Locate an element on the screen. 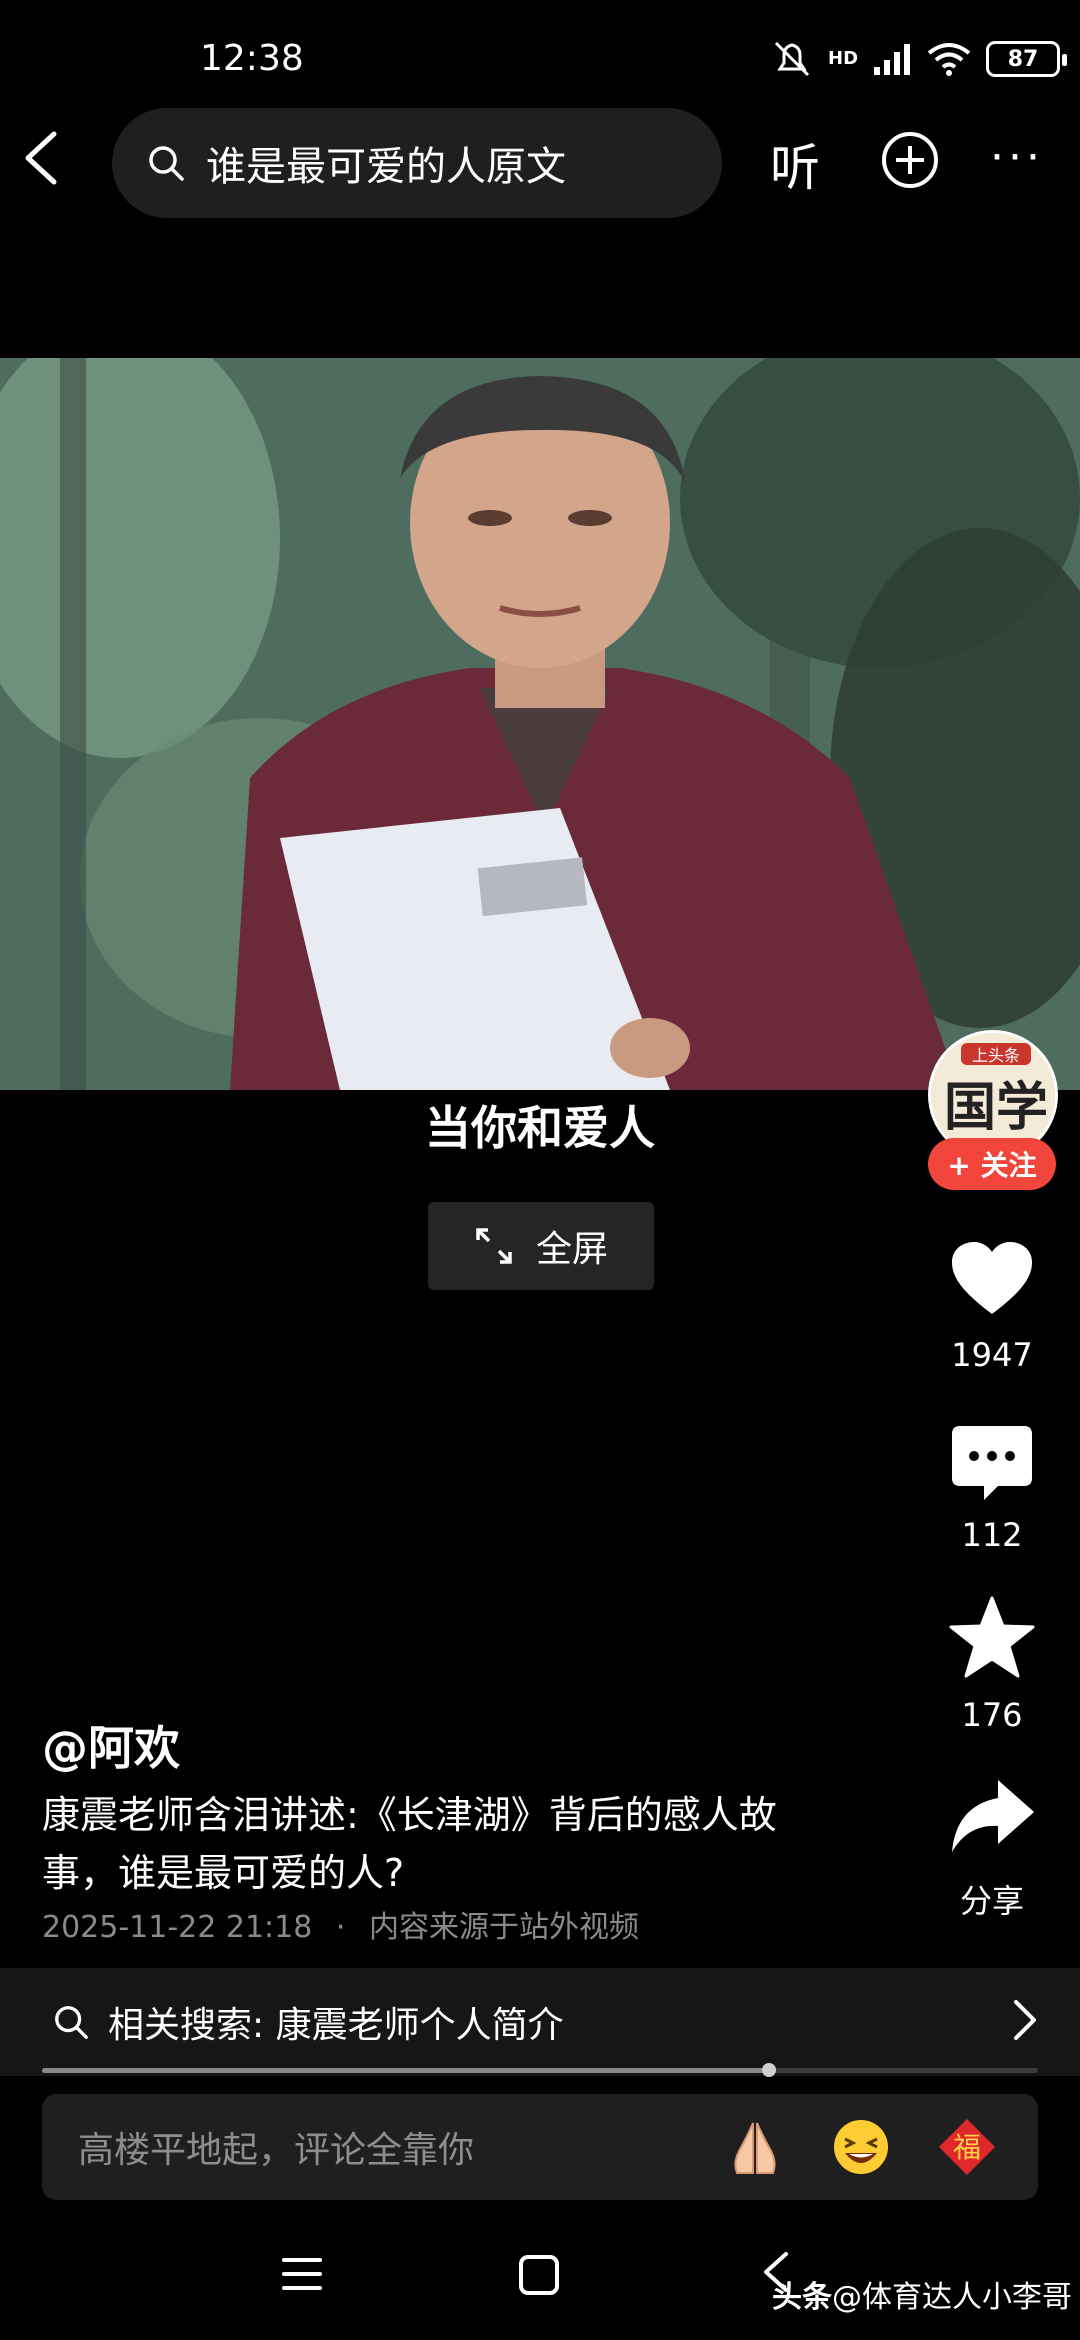 The height and width of the screenshot is (2340, 1080). mute-icon is located at coordinates (792, 59).